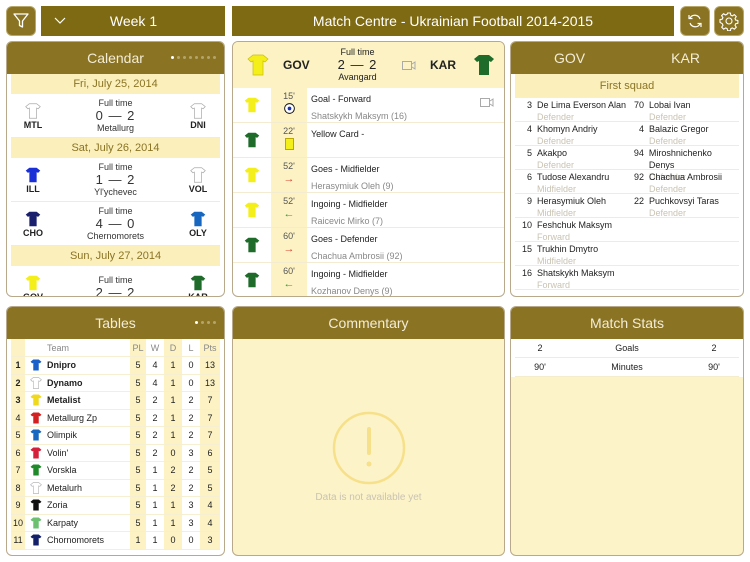 The height and width of the screenshot is (562, 750). I want to click on match-event: 15' Goal - Forward Shatskykh Maksym (16), so click(368, 105).